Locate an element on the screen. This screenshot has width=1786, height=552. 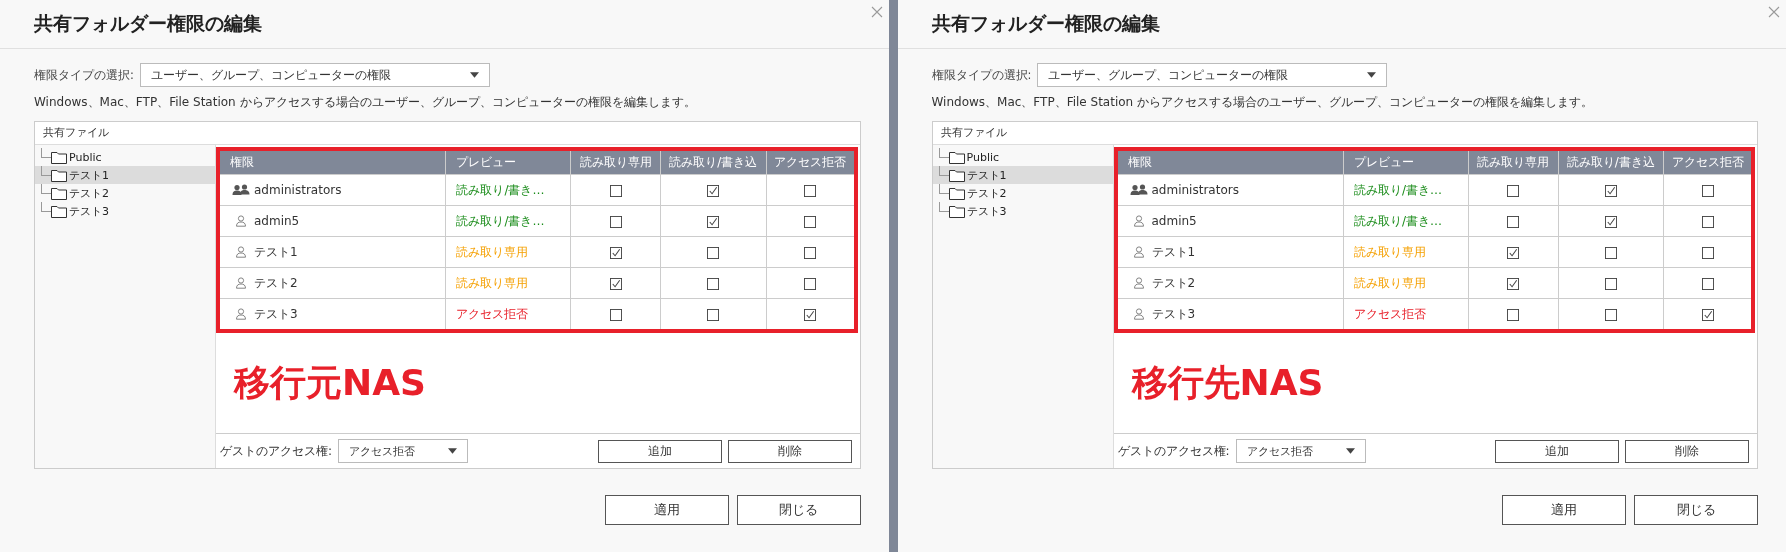
nas-label: 移行元NAS is located at coordinates (330, 382).